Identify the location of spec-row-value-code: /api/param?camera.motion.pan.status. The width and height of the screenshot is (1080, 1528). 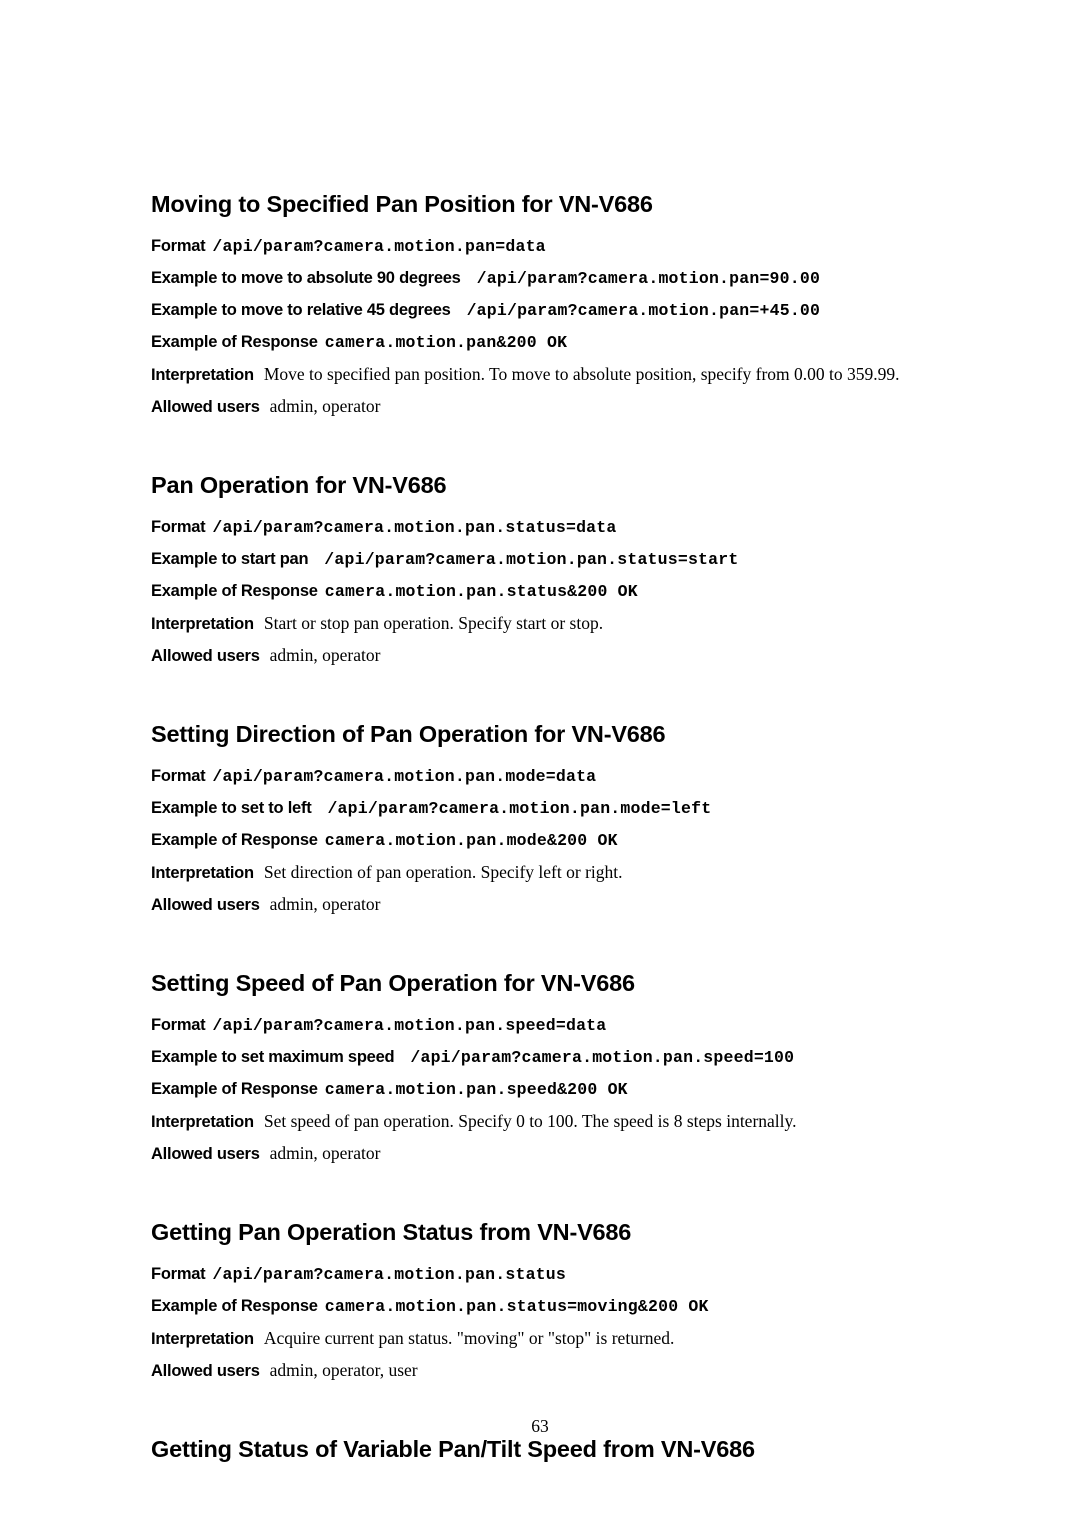
(389, 1274).